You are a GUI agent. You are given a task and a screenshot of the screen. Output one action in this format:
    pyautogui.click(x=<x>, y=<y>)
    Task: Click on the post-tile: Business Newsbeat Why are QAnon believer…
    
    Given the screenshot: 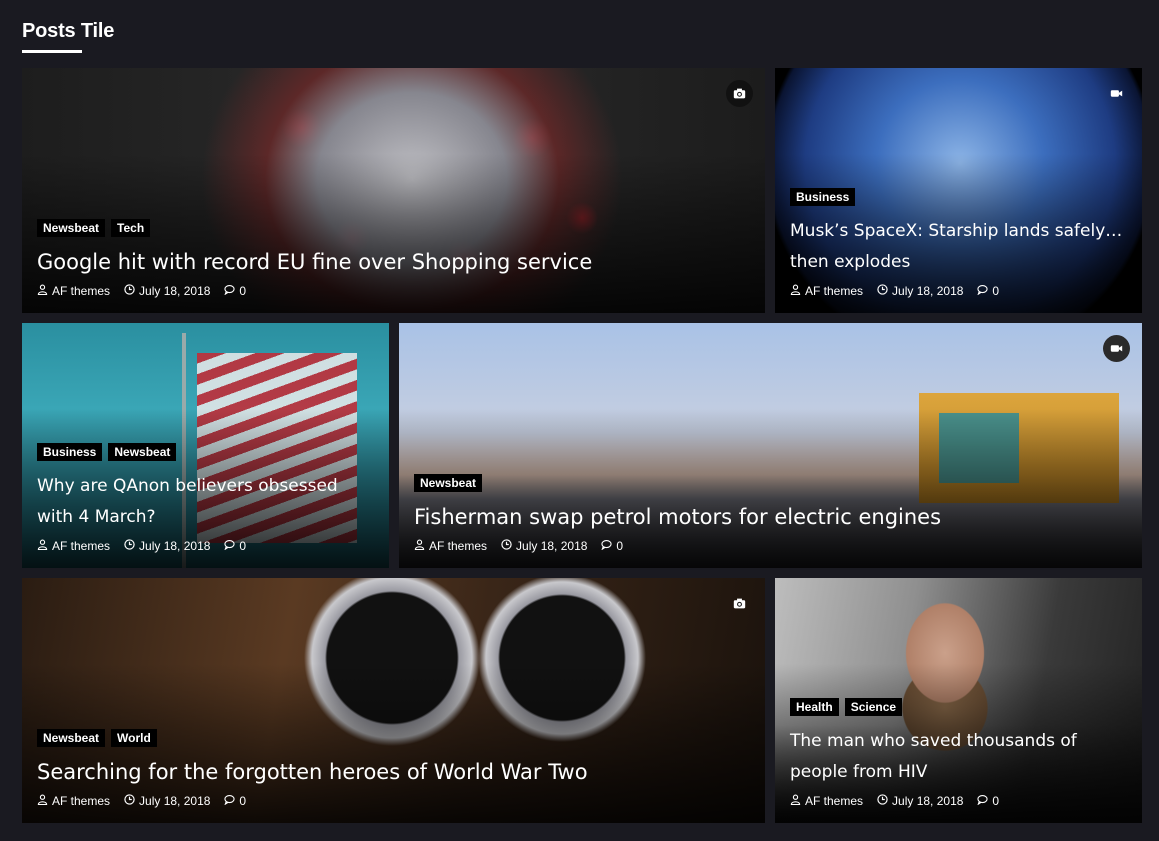 What is the action you would take?
    pyautogui.click(x=205, y=445)
    